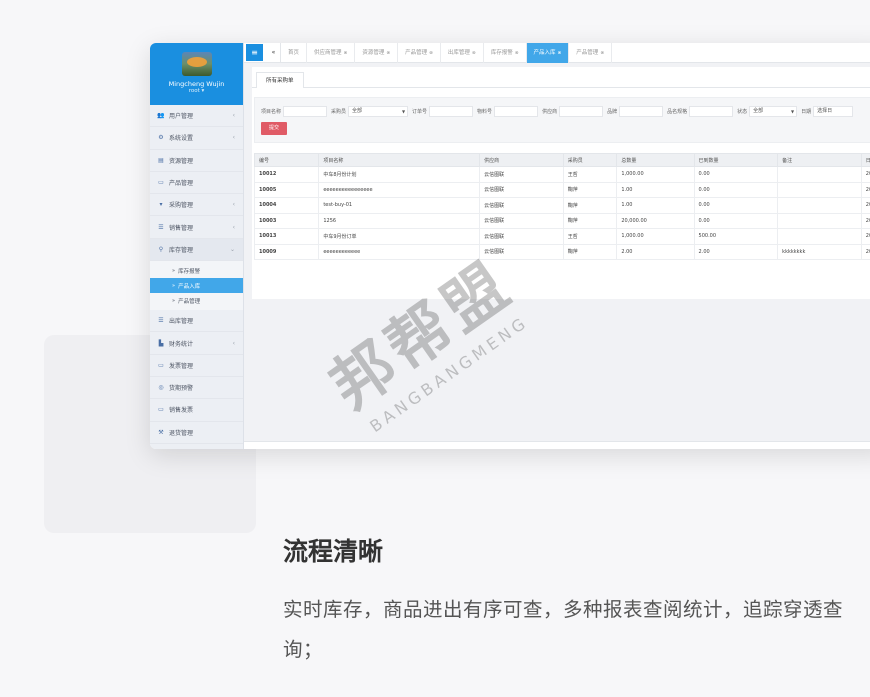  What do you see at coordinates (655, 236) in the screenshot?
I see `table-cell: 1,000.00` at bounding box center [655, 236].